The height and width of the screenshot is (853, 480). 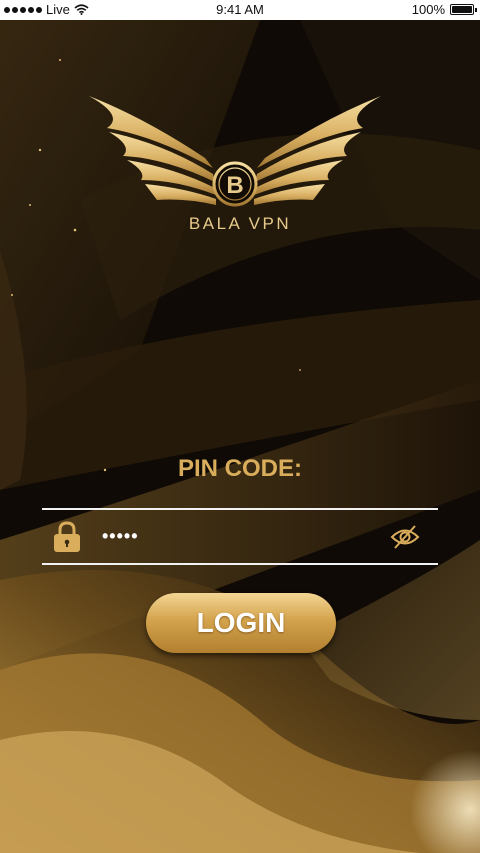 I want to click on battery-area: 100%, so click(x=444, y=9).